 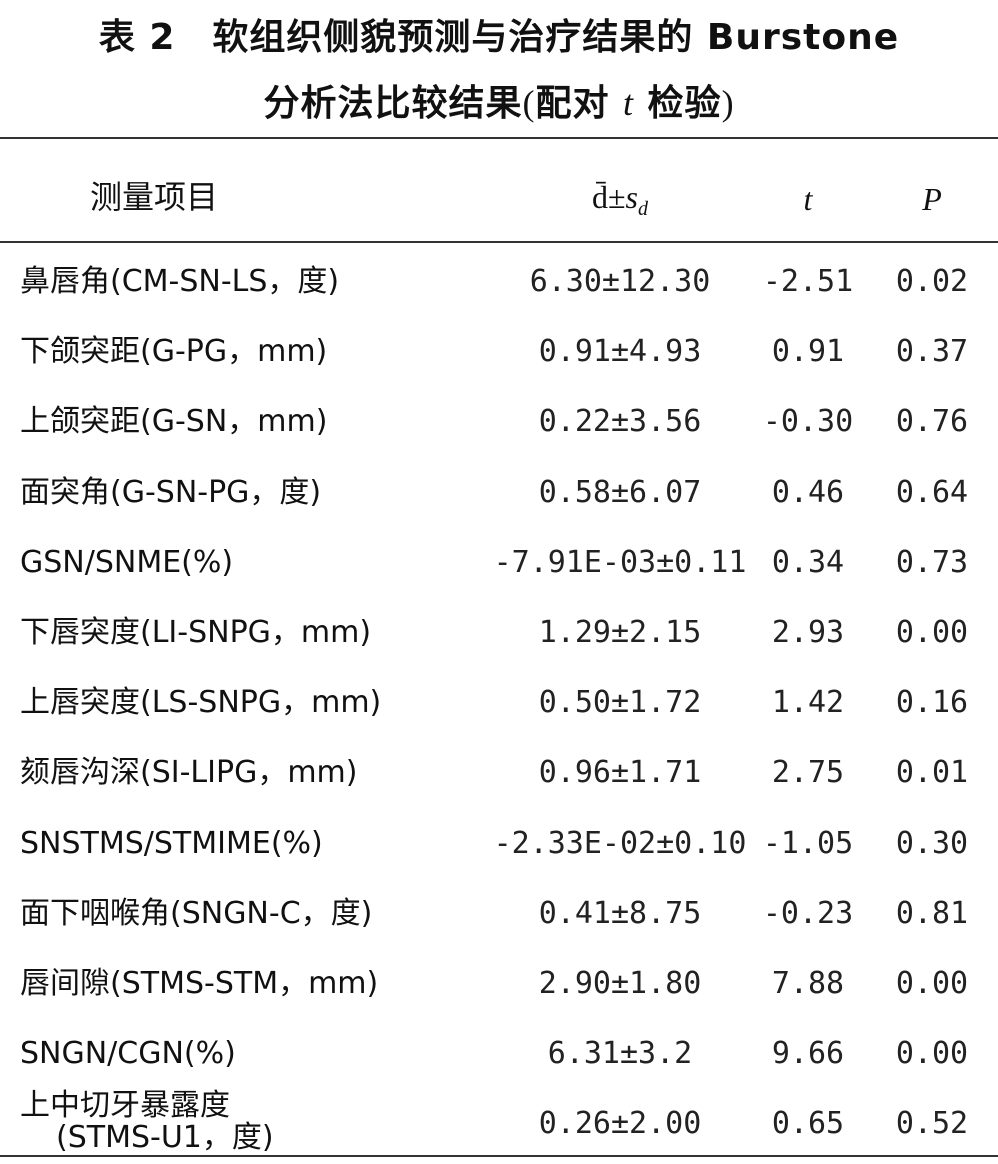 What do you see at coordinates (808, 351) in the screenshot?
I see `row-t-value: 0.91` at bounding box center [808, 351].